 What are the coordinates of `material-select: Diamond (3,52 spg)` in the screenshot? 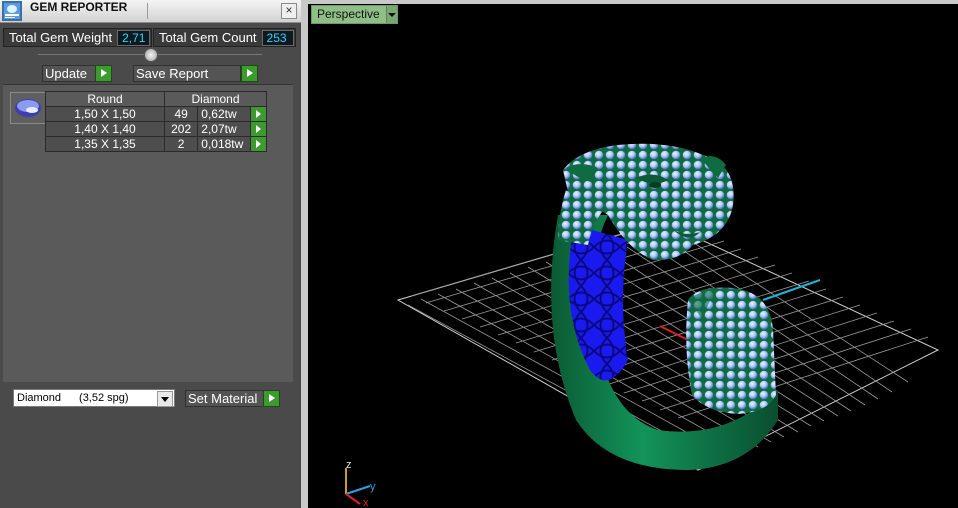 It's located at (94, 398).